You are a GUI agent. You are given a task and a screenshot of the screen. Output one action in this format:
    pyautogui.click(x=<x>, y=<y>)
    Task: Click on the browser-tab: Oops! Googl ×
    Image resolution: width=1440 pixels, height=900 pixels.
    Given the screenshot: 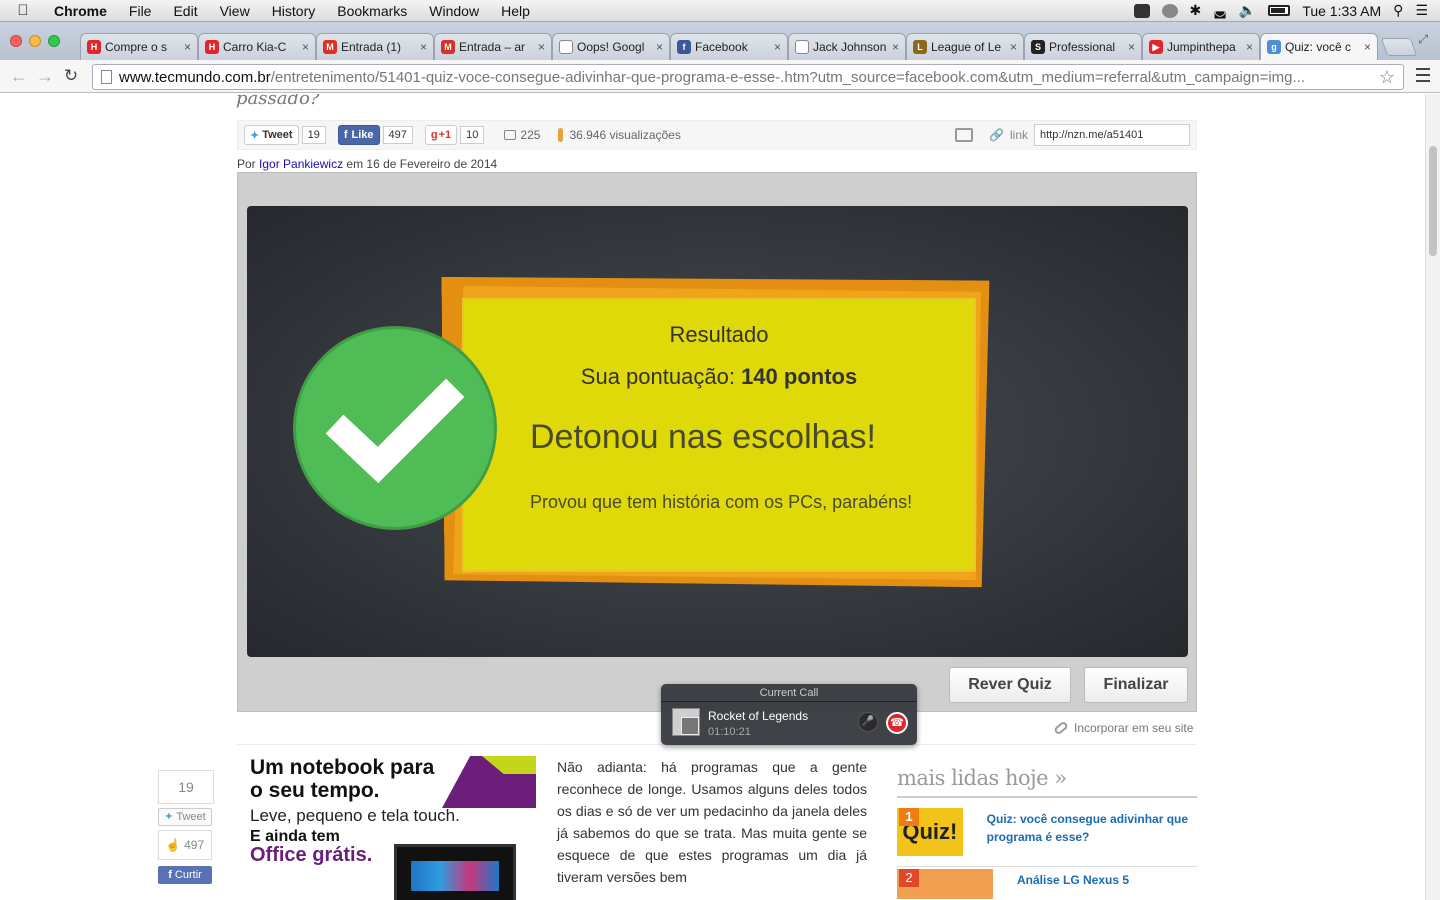 What is the action you would take?
    pyautogui.click(x=611, y=46)
    